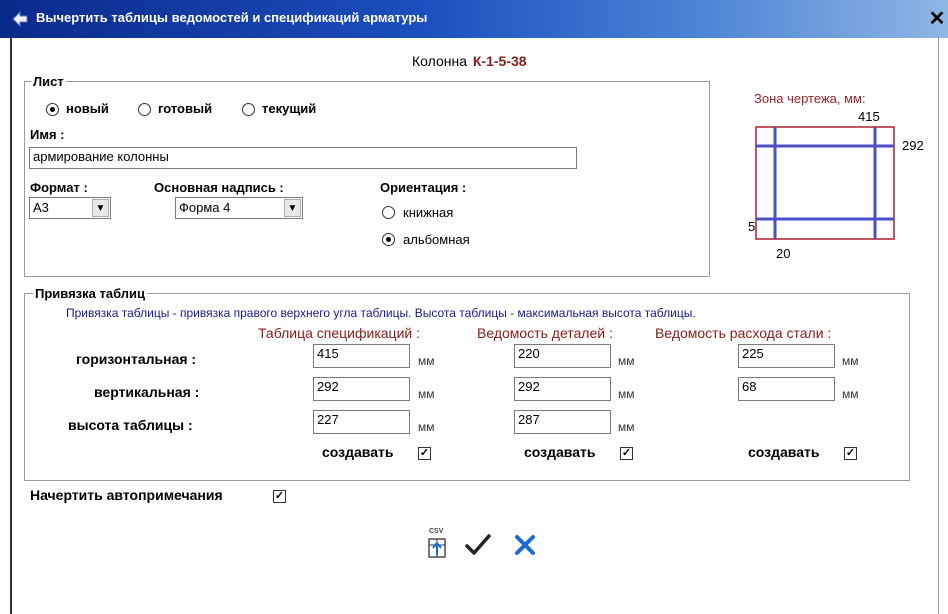 The height and width of the screenshot is (614, 948). Describe the element at coordinates (478, 545) in the screenshot. I see `checkmark-icon` at that location.